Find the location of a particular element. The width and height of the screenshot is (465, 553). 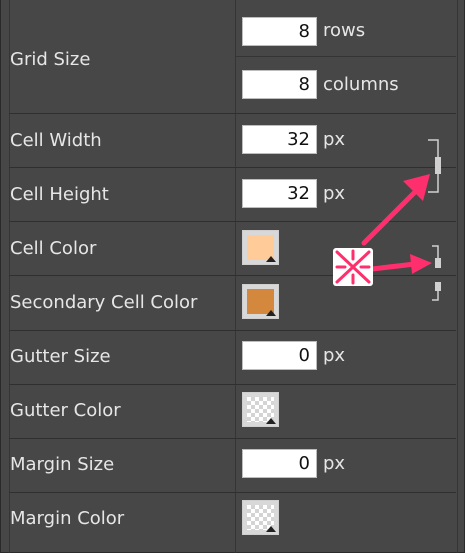

annotation-overlay is located at coordinates (387, 220).